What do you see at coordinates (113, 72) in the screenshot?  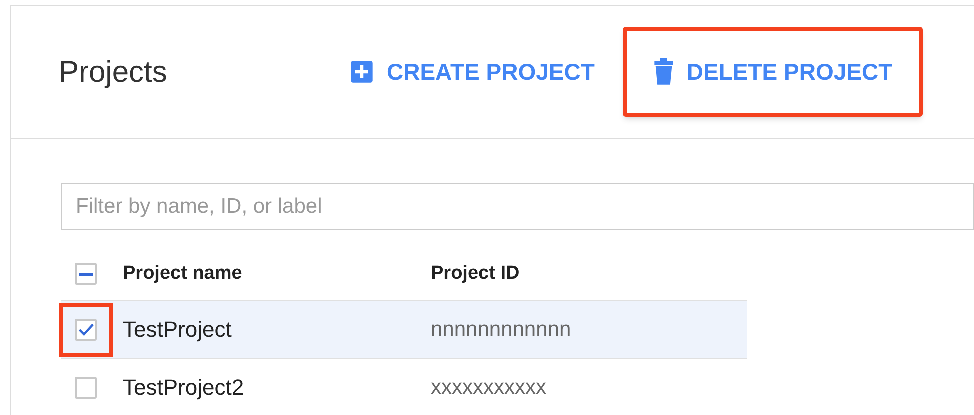 I see `page-title: Projects` at bounding box center [113, 72].